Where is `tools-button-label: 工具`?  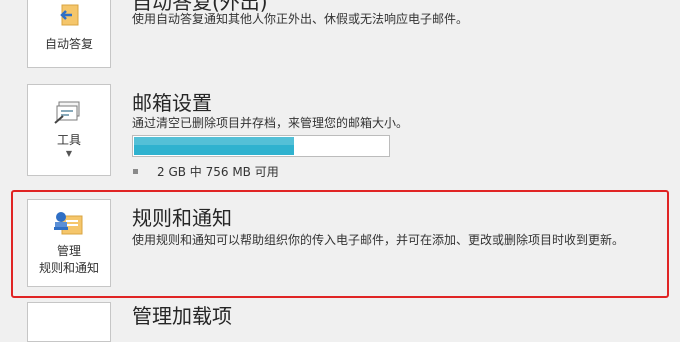 tools-button-label: 工具 is located at coordinates (68, 140).